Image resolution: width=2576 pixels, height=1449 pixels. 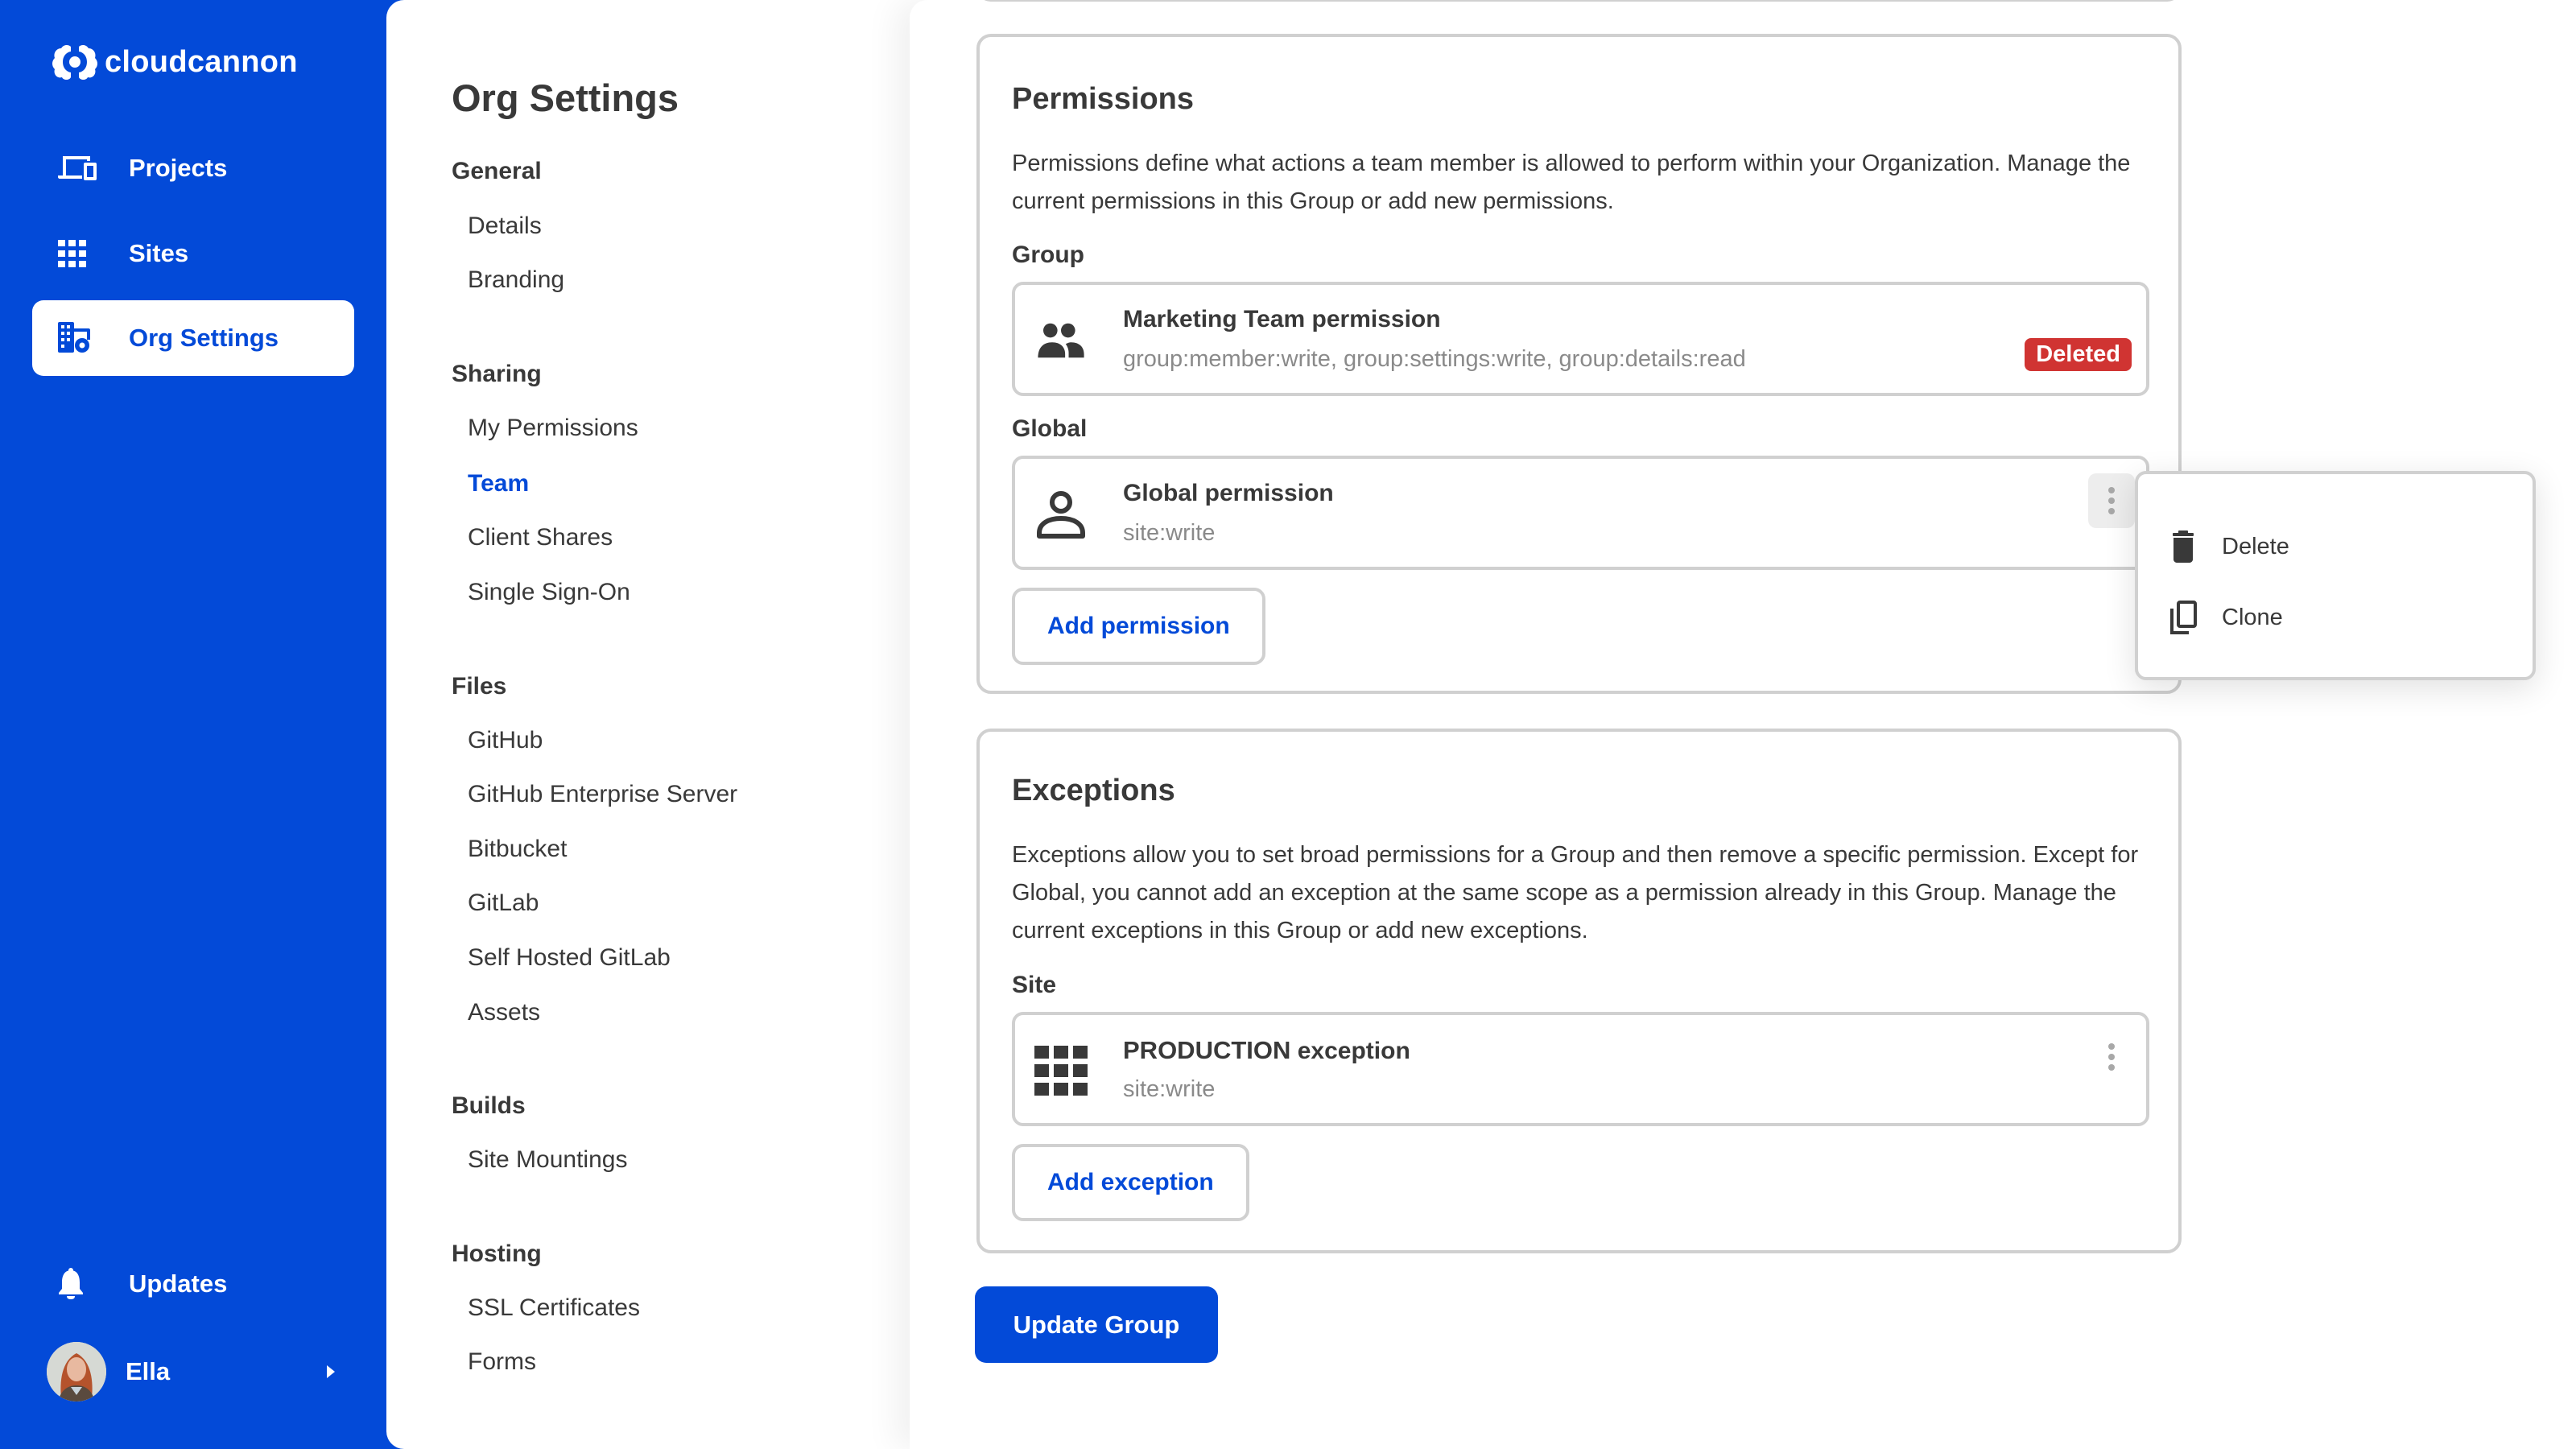 What do you see at coordinates (2335, 575) in the screenshot?
I see `context-menu: Delete Clone` at bounding box center [2335, 575].